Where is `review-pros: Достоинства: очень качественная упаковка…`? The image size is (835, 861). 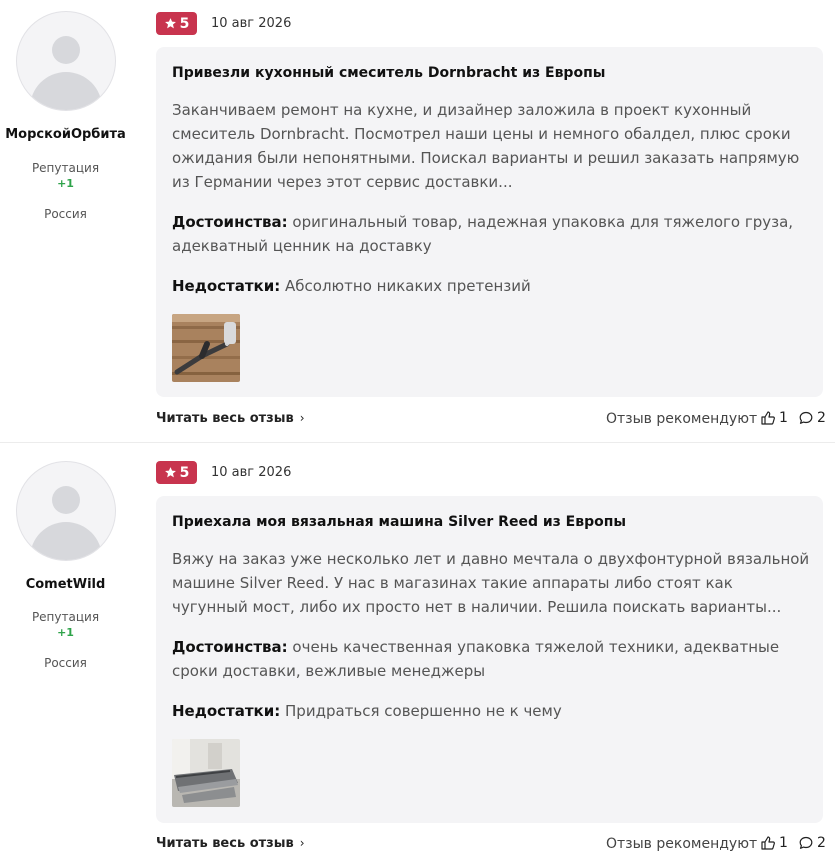
review-pros: Достоинства: очень качественная упаковка… is located at coordinates (492, 659).